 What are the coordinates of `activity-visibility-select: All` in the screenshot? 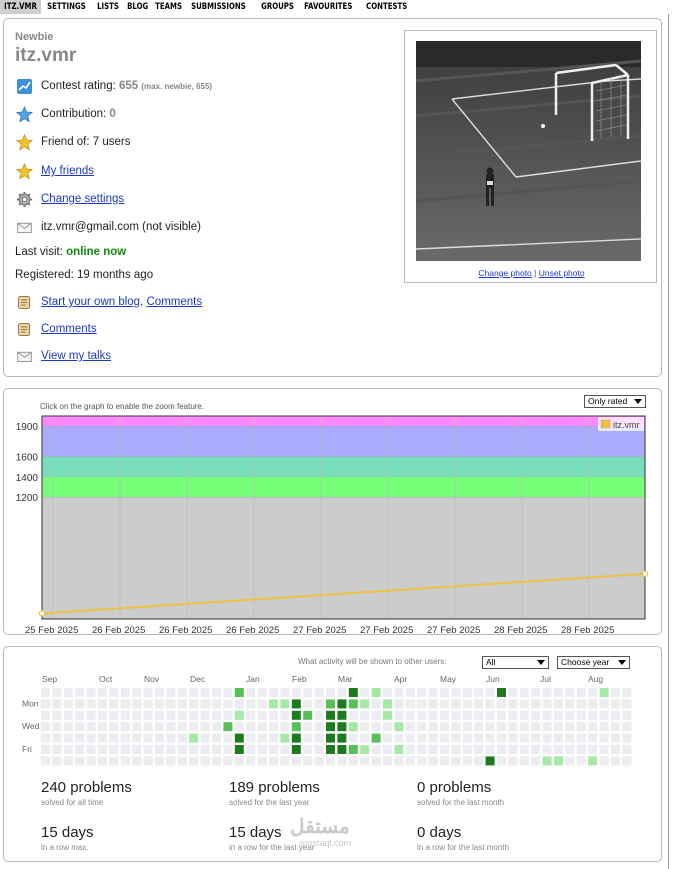 It's located at (515, 662).